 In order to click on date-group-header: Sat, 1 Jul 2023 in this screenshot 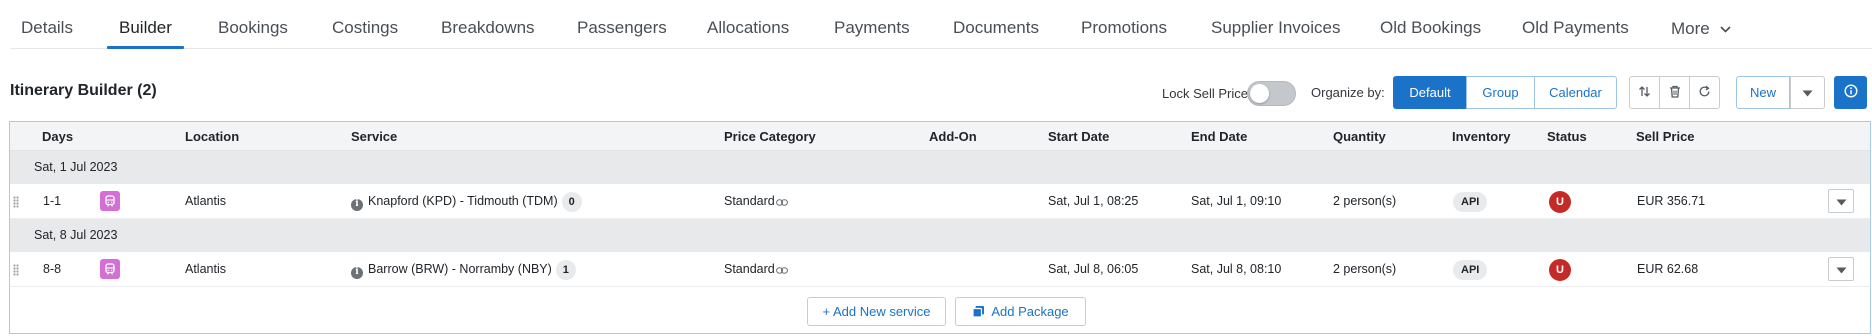, I will do `click(940, 167)`.